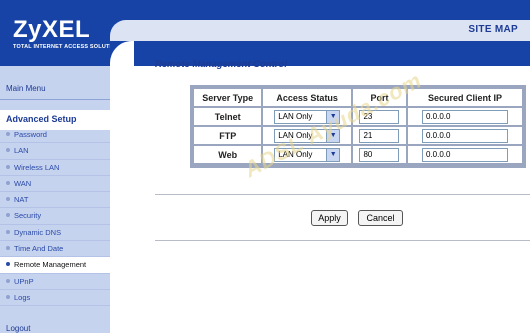  Describe the element at coordinates (464, 97) in the screenshot. I see `column-header: Secured Client IP` at that location.